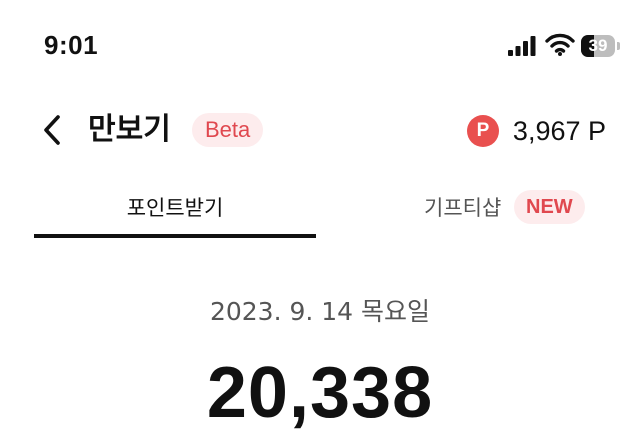 The image size is (640, 440). I want to click on points-value: 3,967 P, so click(559, 130).